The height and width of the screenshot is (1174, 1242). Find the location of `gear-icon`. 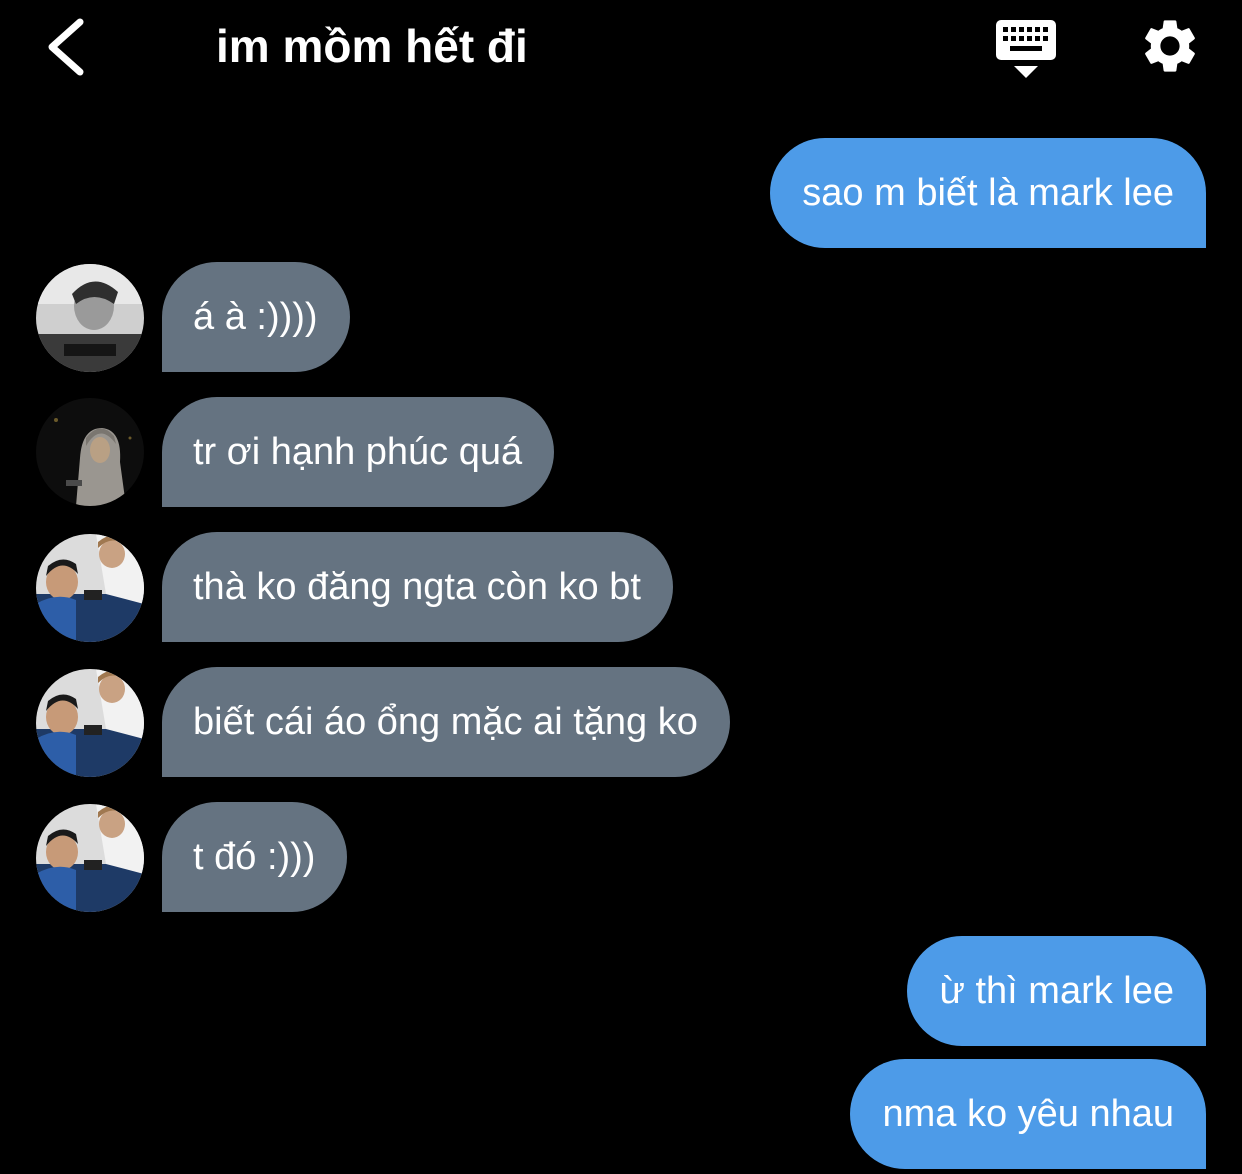

gear-icon is located at coordinates (1170, 46).